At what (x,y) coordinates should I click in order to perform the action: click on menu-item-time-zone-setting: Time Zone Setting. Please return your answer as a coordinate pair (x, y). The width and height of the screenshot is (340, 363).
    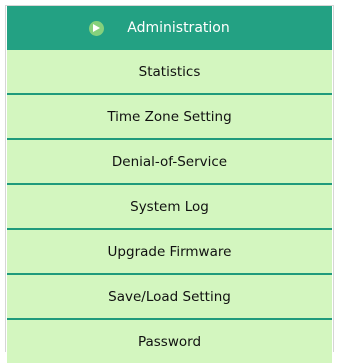
    Looking at the image, I should click on (169, 115).